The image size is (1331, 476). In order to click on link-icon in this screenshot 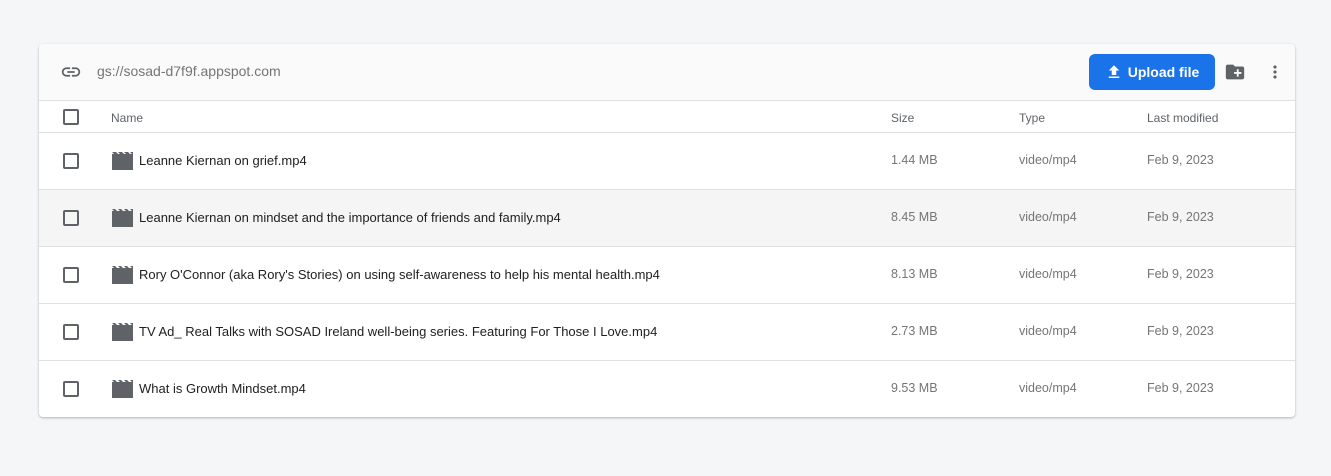, I will do `click(71, 72)`.